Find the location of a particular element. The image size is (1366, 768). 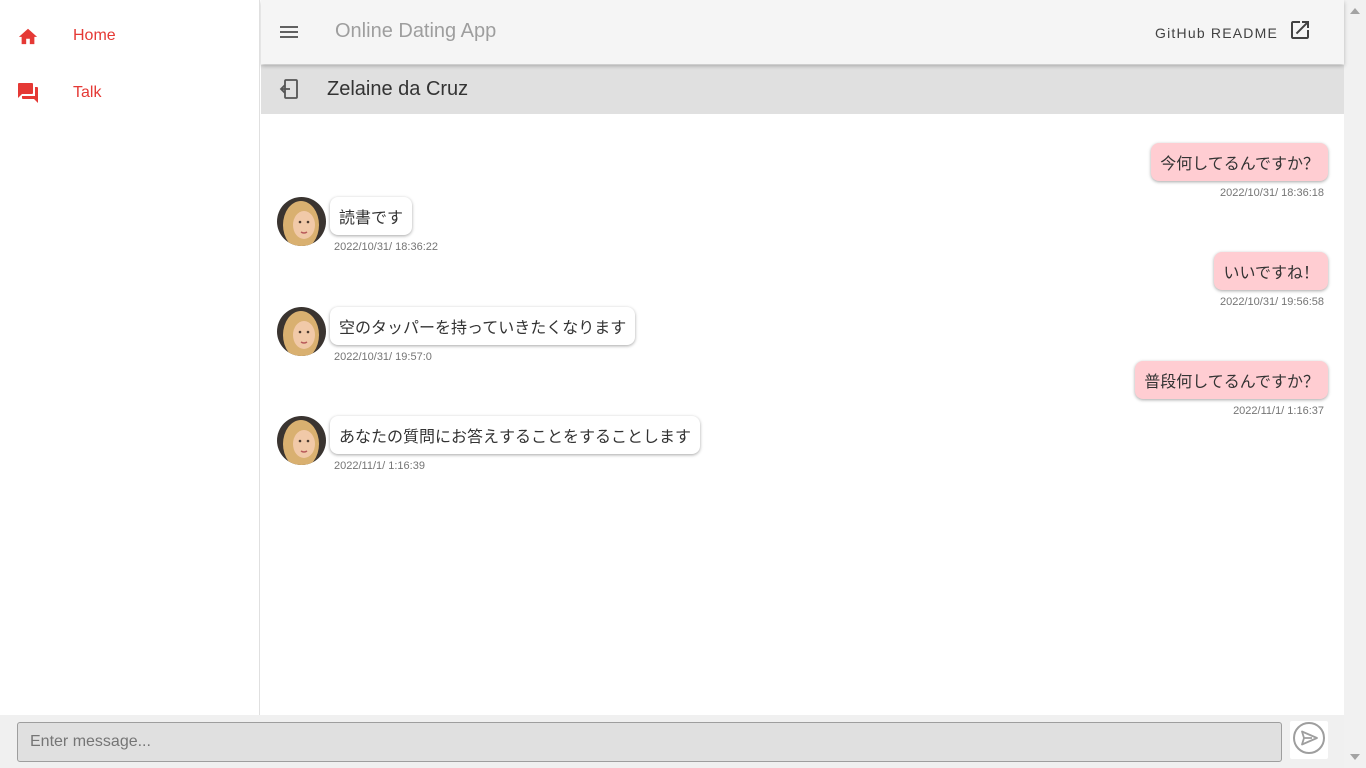

partner-name: Zelaine da Cruz is located at coordinates (398, 89).